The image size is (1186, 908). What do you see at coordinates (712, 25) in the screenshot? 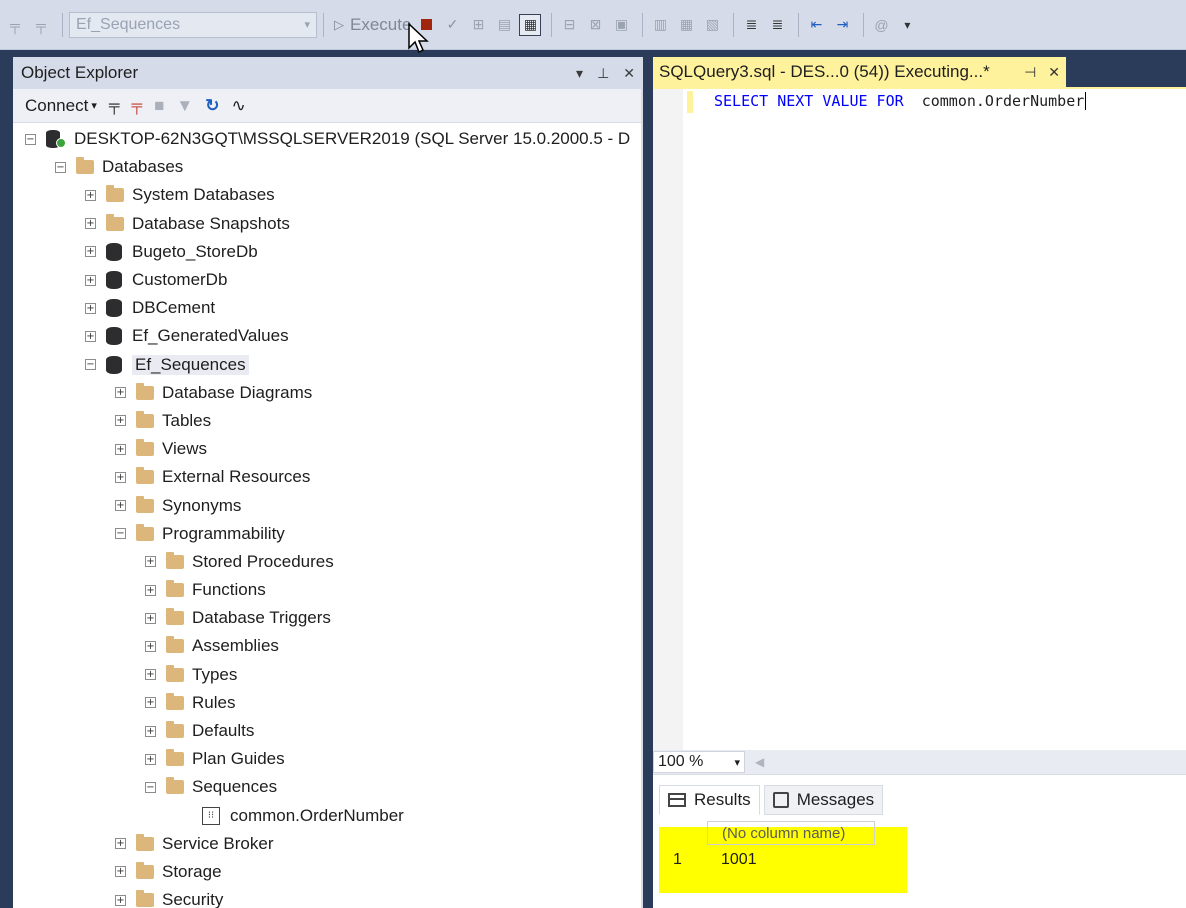
I see `sqlcmd-mode-icon: ▧` at bounding box center [712, 25].